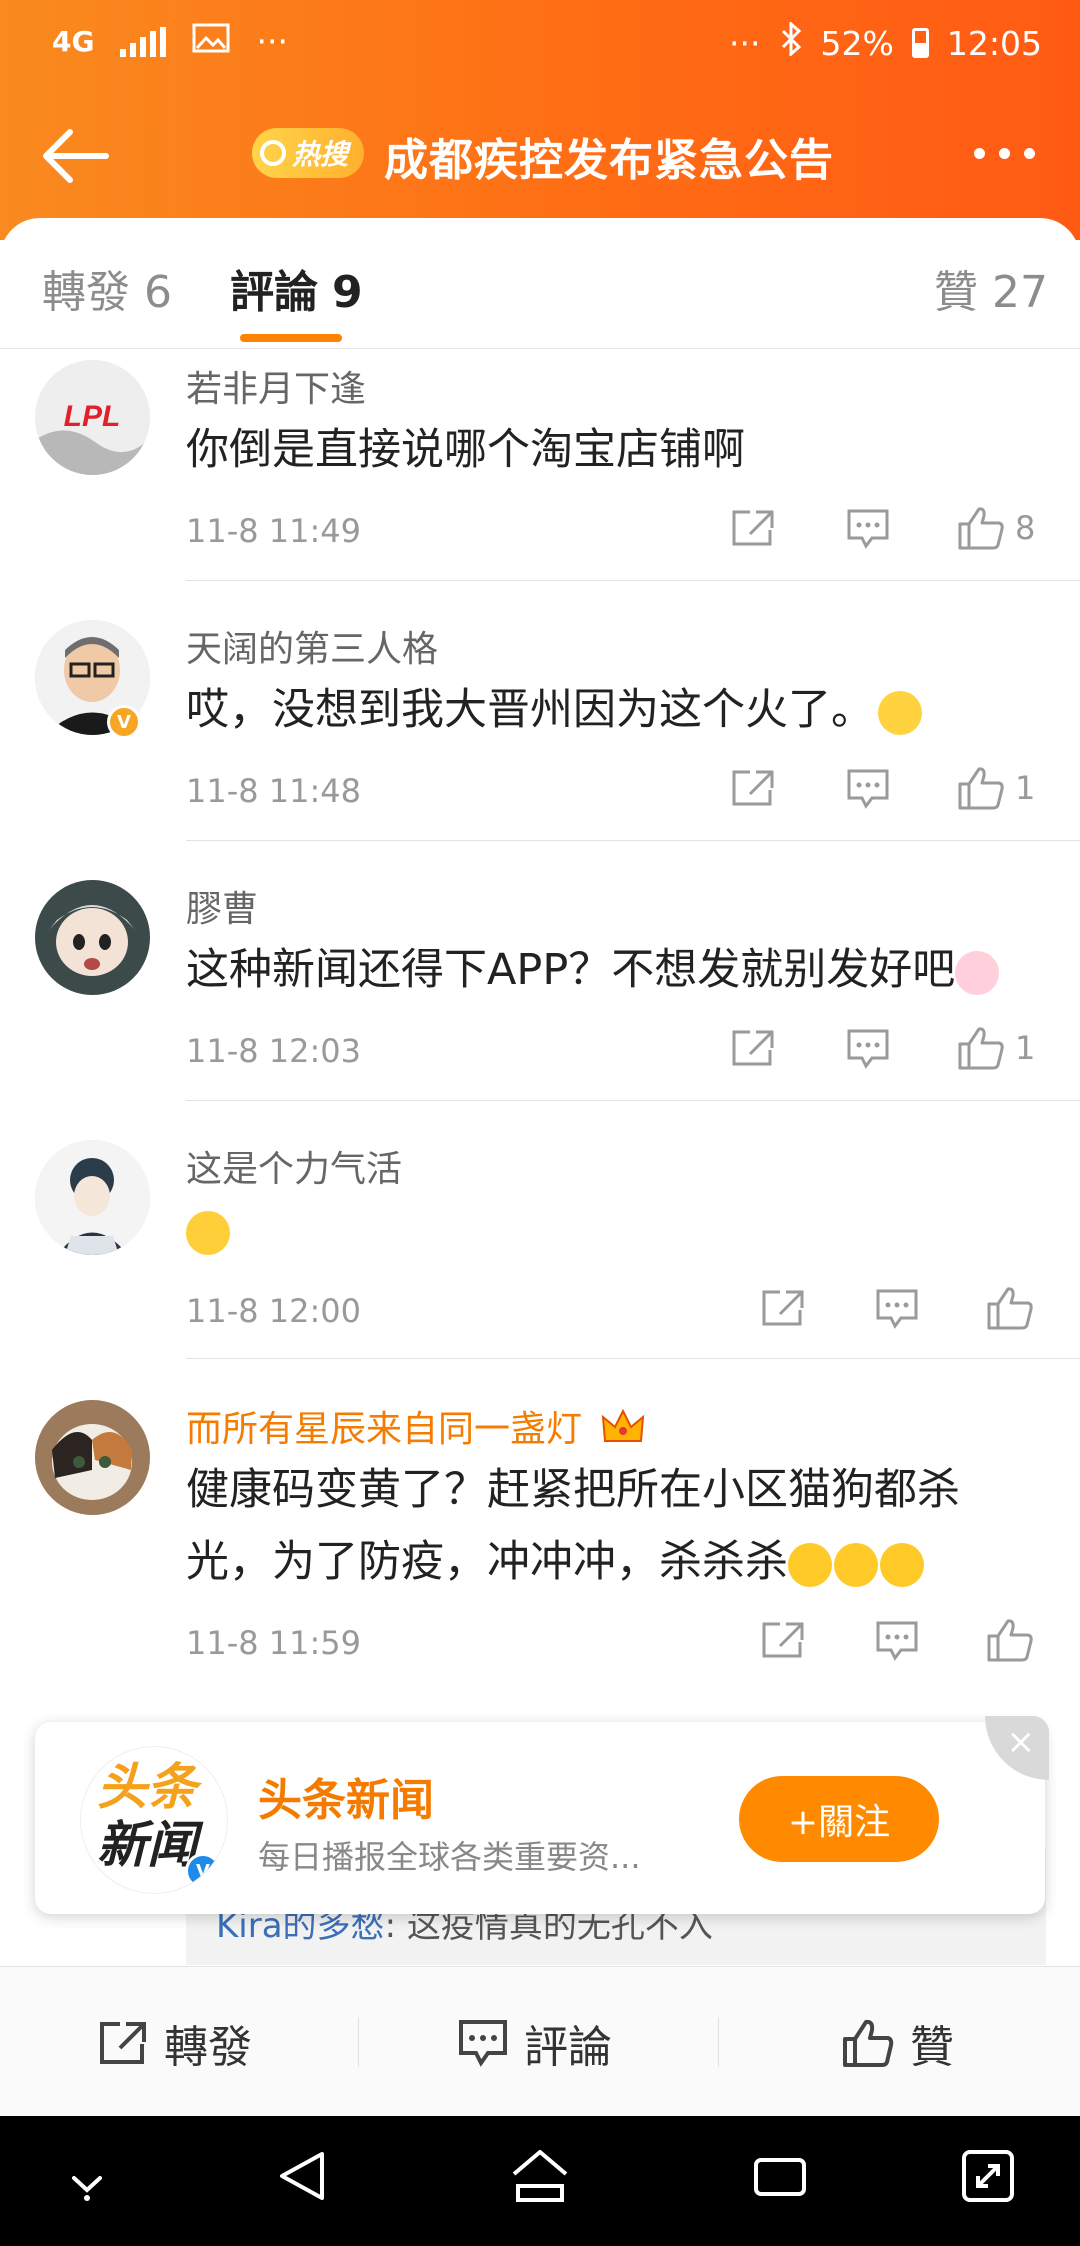 The width and height of the screenshot is (1080, 2246). I want to click on clock: 12:05, so click(994, 43).